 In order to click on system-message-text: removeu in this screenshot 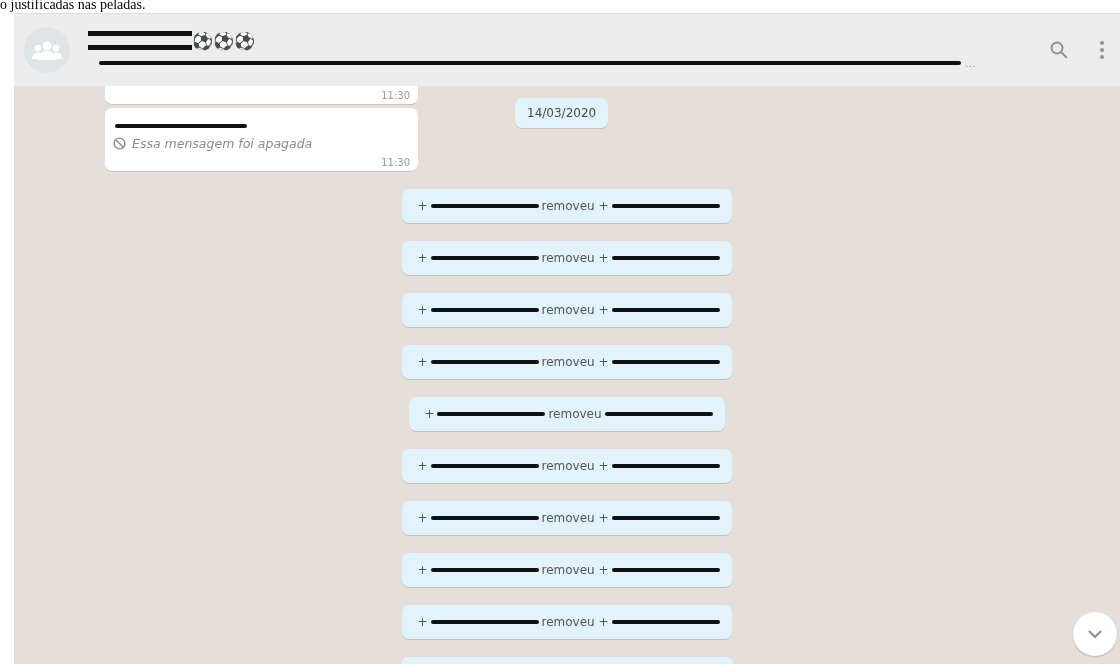, I will do `click(575, 414)`.